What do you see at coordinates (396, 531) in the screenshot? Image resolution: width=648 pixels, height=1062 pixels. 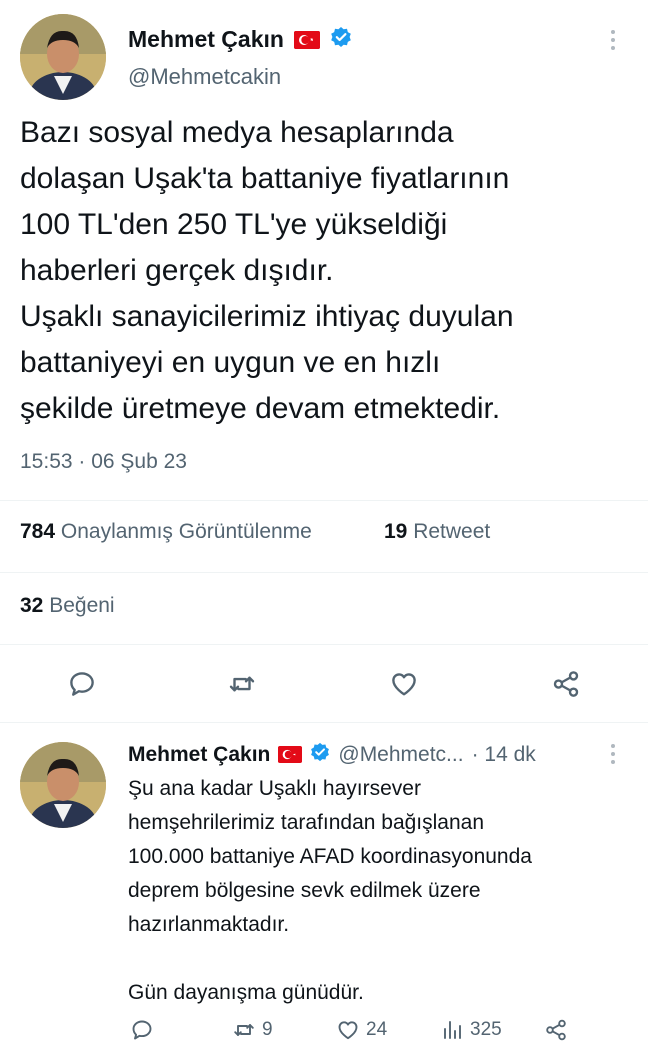 I see `retweets-count: 19` at bounding box center [396, 531].